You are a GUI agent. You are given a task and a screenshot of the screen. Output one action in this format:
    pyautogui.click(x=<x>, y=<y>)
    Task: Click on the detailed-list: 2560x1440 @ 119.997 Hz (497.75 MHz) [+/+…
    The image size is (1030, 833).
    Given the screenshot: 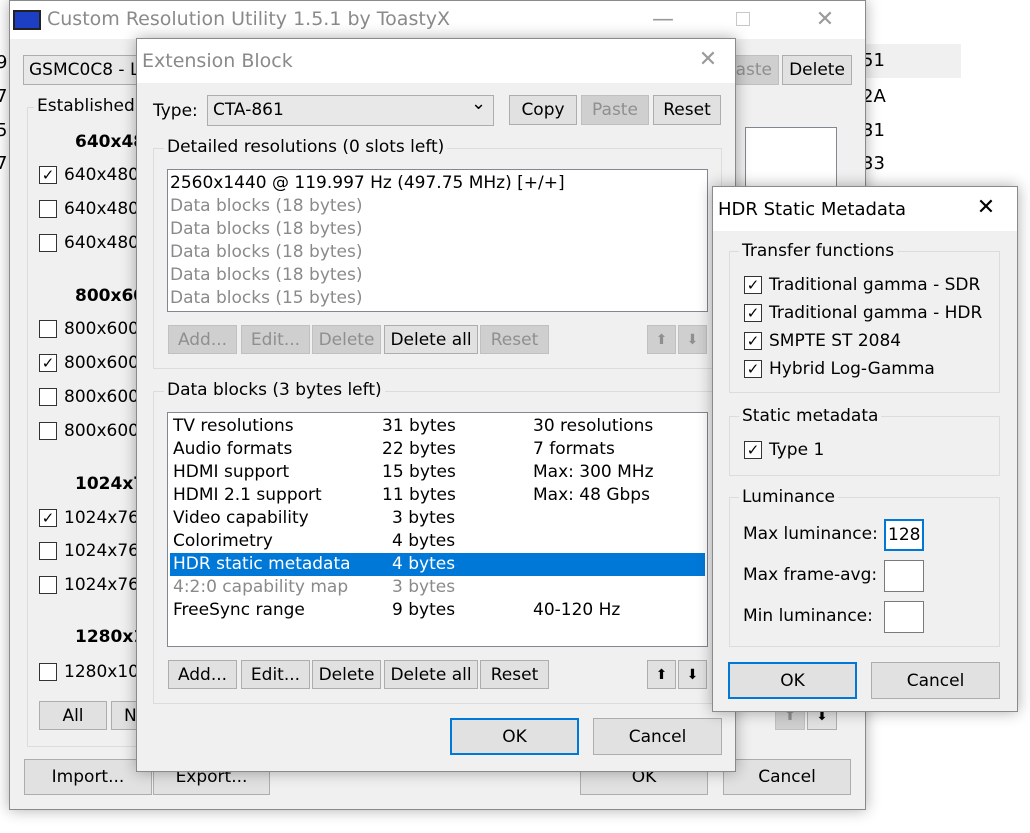 What is the action you would take?
    pyautogui.click(x=437, y=240)
    